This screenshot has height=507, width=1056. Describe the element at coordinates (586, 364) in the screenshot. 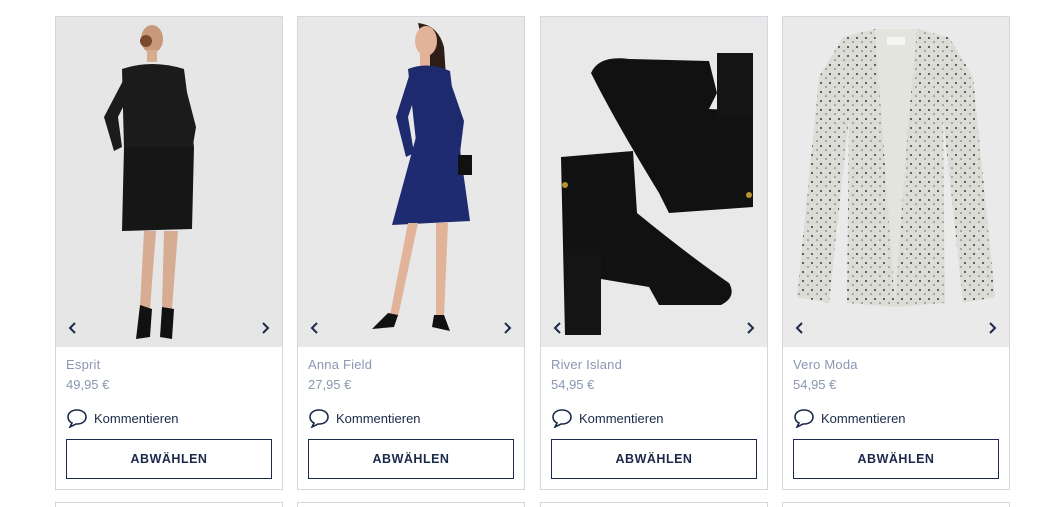

I see `product-brand: River Island` at that location.